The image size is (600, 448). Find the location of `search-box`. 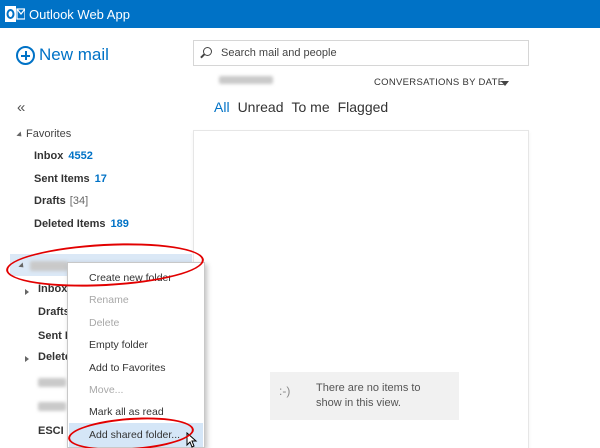

search-box is located at coordinates (361, 53).